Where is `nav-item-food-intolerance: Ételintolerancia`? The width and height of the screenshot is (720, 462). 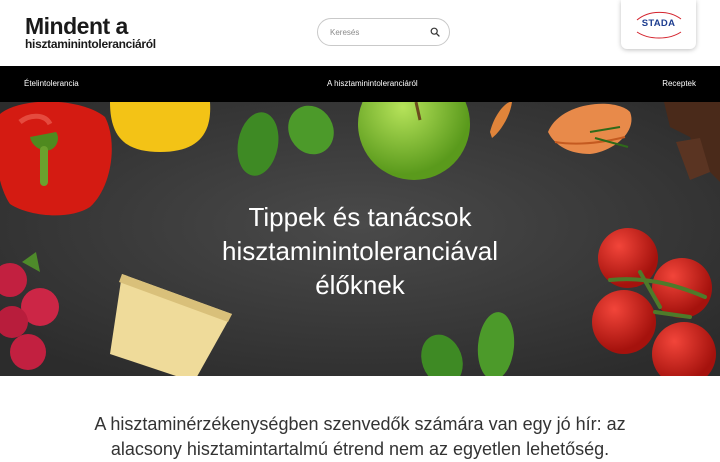
nav-item-food-intolerance: Ételintolerancia is located at coordinates (51, 83).